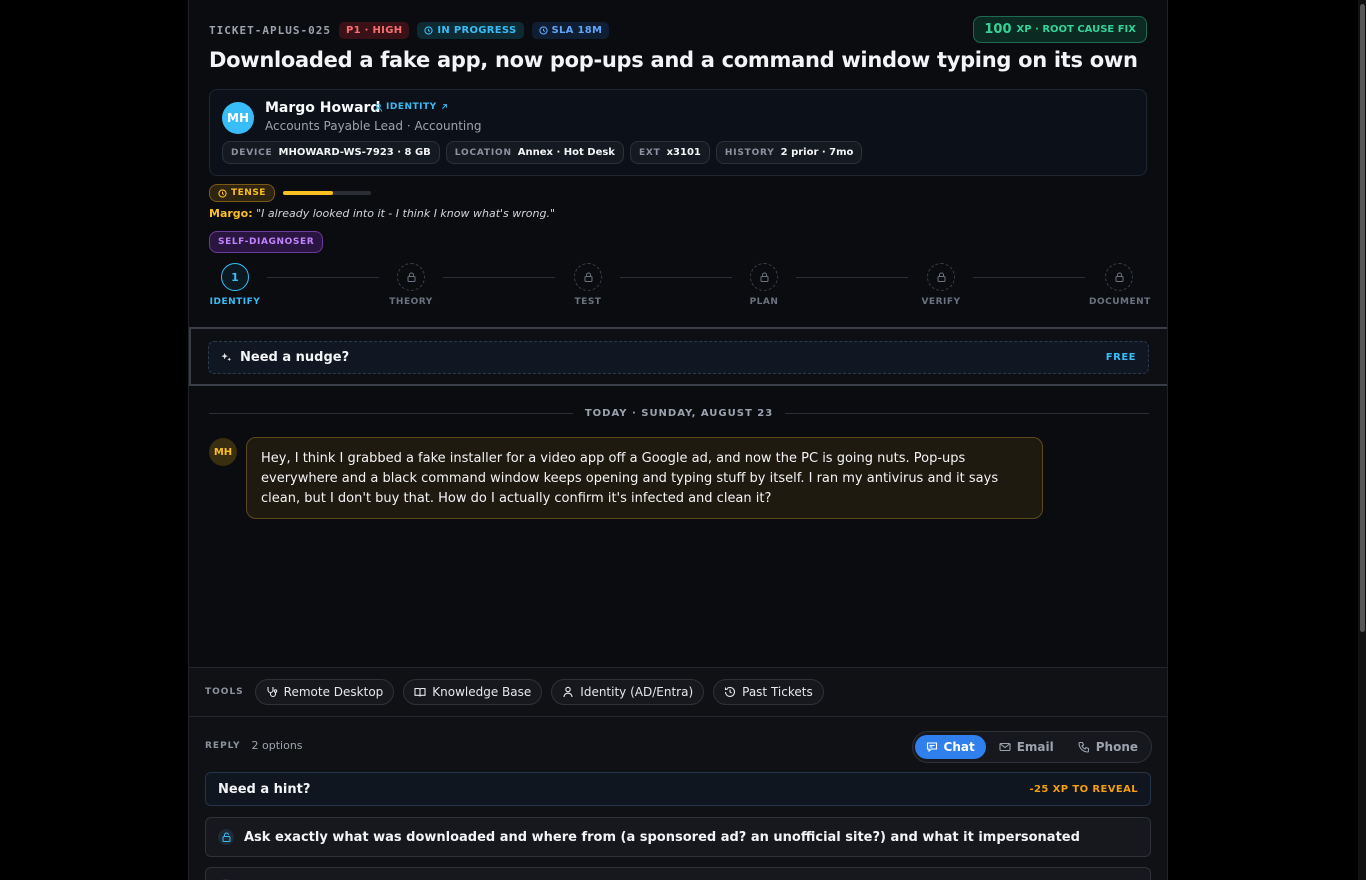 The image size is (1366, 880). I want to click on unlock-icon, so click(226, 837).